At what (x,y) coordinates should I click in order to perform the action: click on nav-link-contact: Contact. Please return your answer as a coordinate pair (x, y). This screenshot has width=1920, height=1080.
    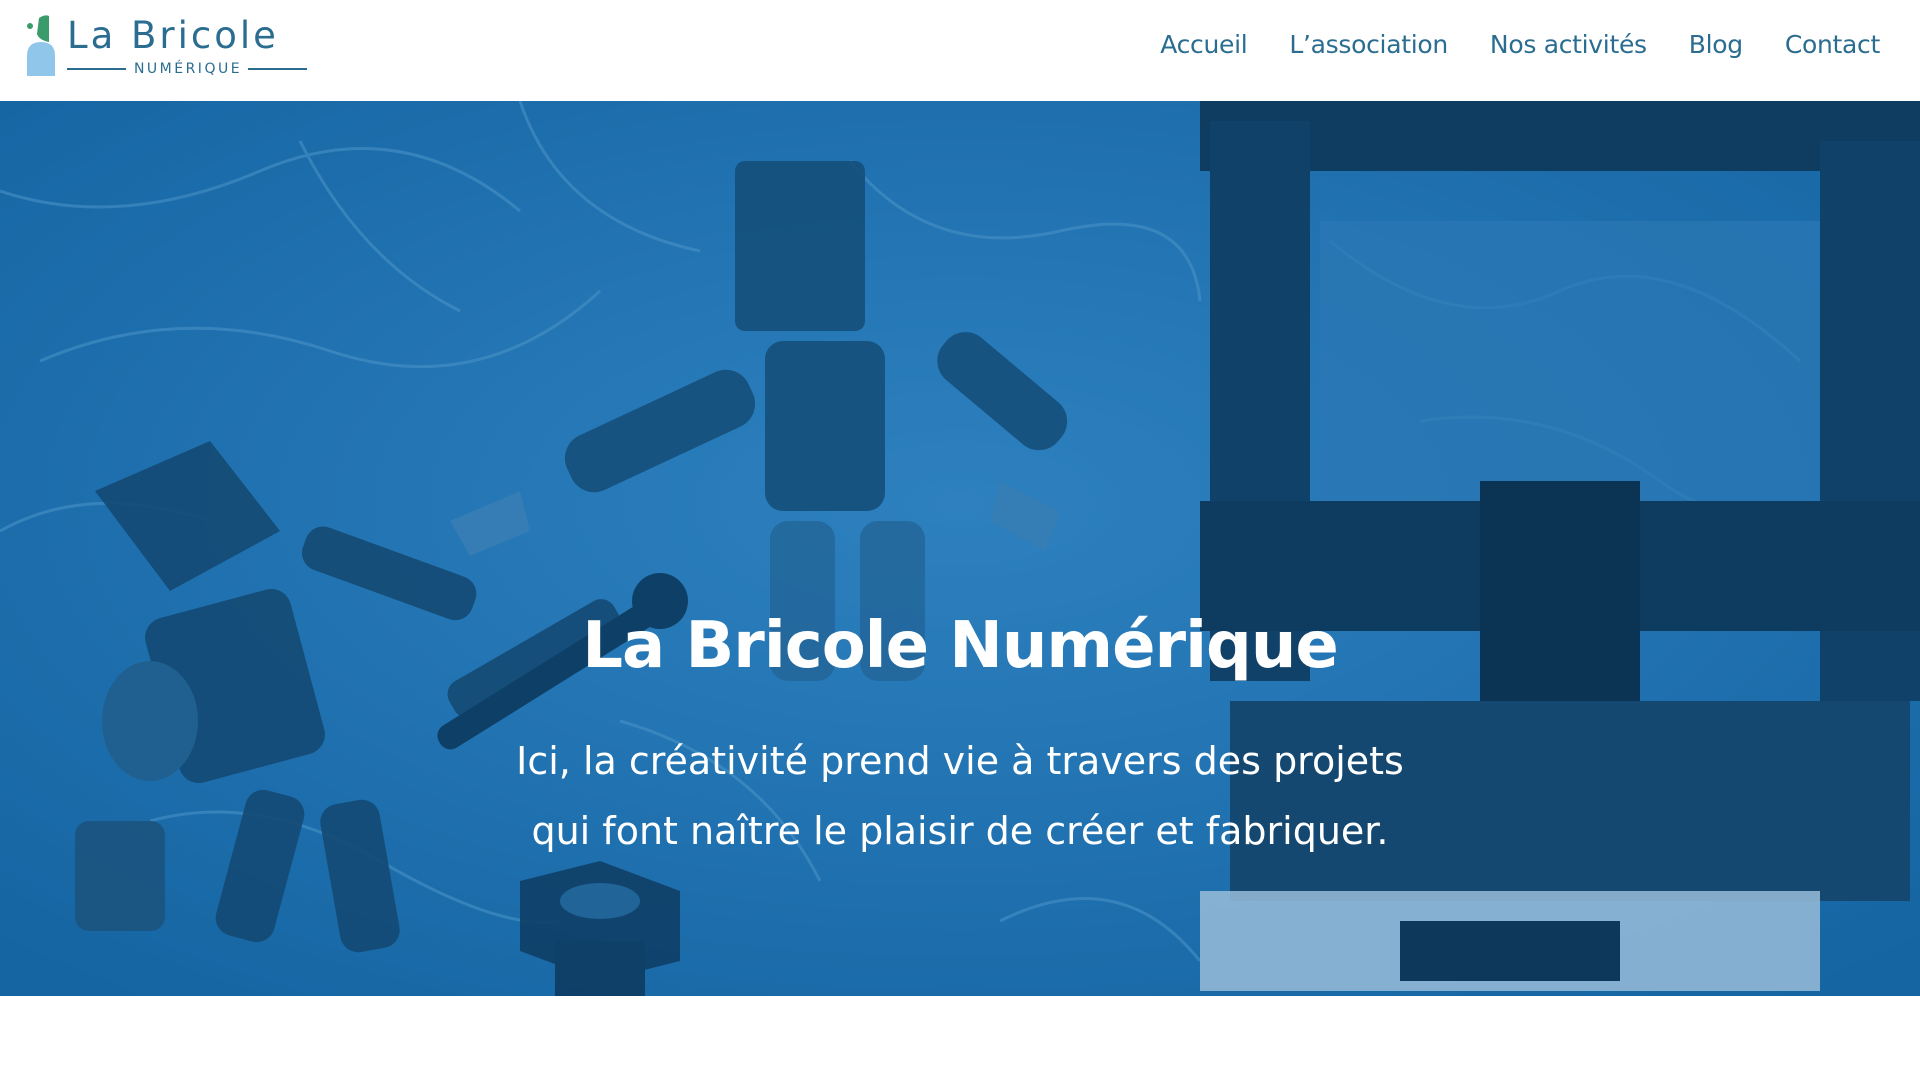
    Looking at the image, I should click on (1832, 44).